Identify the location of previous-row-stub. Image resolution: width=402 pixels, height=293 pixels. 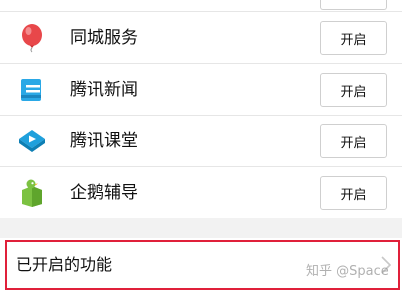
(201, 6).